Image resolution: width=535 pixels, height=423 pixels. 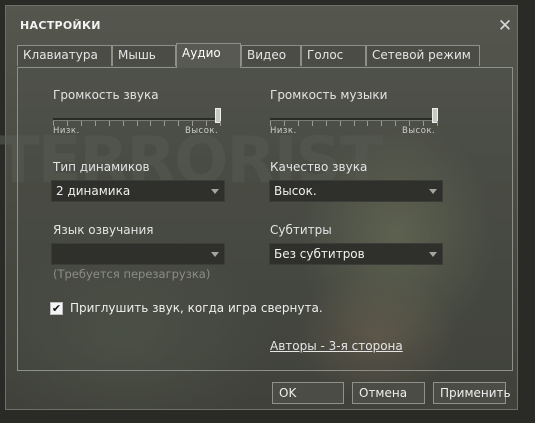 What do you see at coordinates (202, 131) in the screenshot?
I see `sound-volume-max-label: Высок.` at bounding box center [202, 131].